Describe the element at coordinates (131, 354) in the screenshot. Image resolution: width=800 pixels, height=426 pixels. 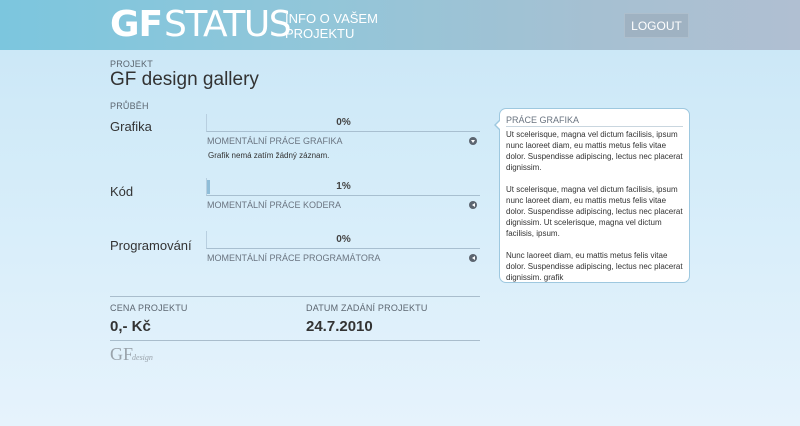
I see `footer-logo: GFdesign` at that location.